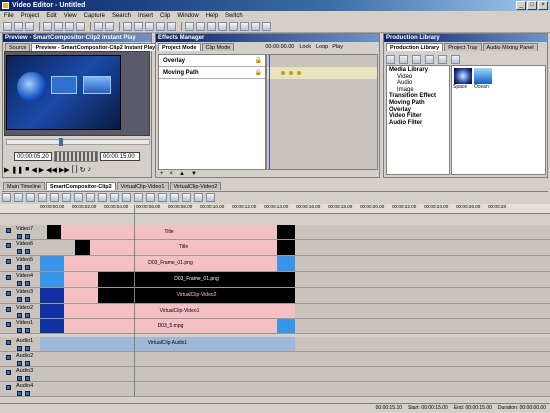 This screenshot has width=550, height=413. Describe the element at coordinates (162, 197) in the screenshot. I see `razor-tool-icon` at that location.